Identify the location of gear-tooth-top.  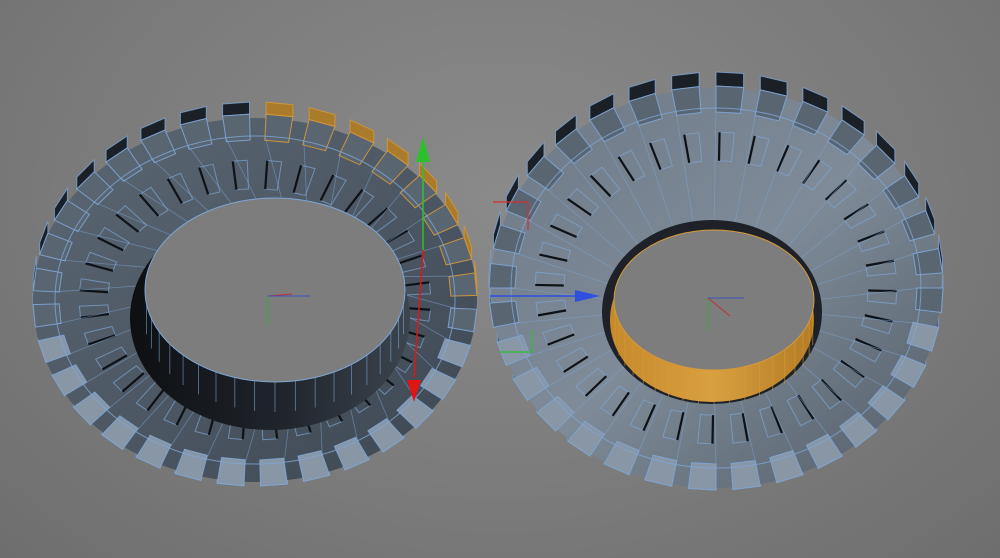
(730, 80).